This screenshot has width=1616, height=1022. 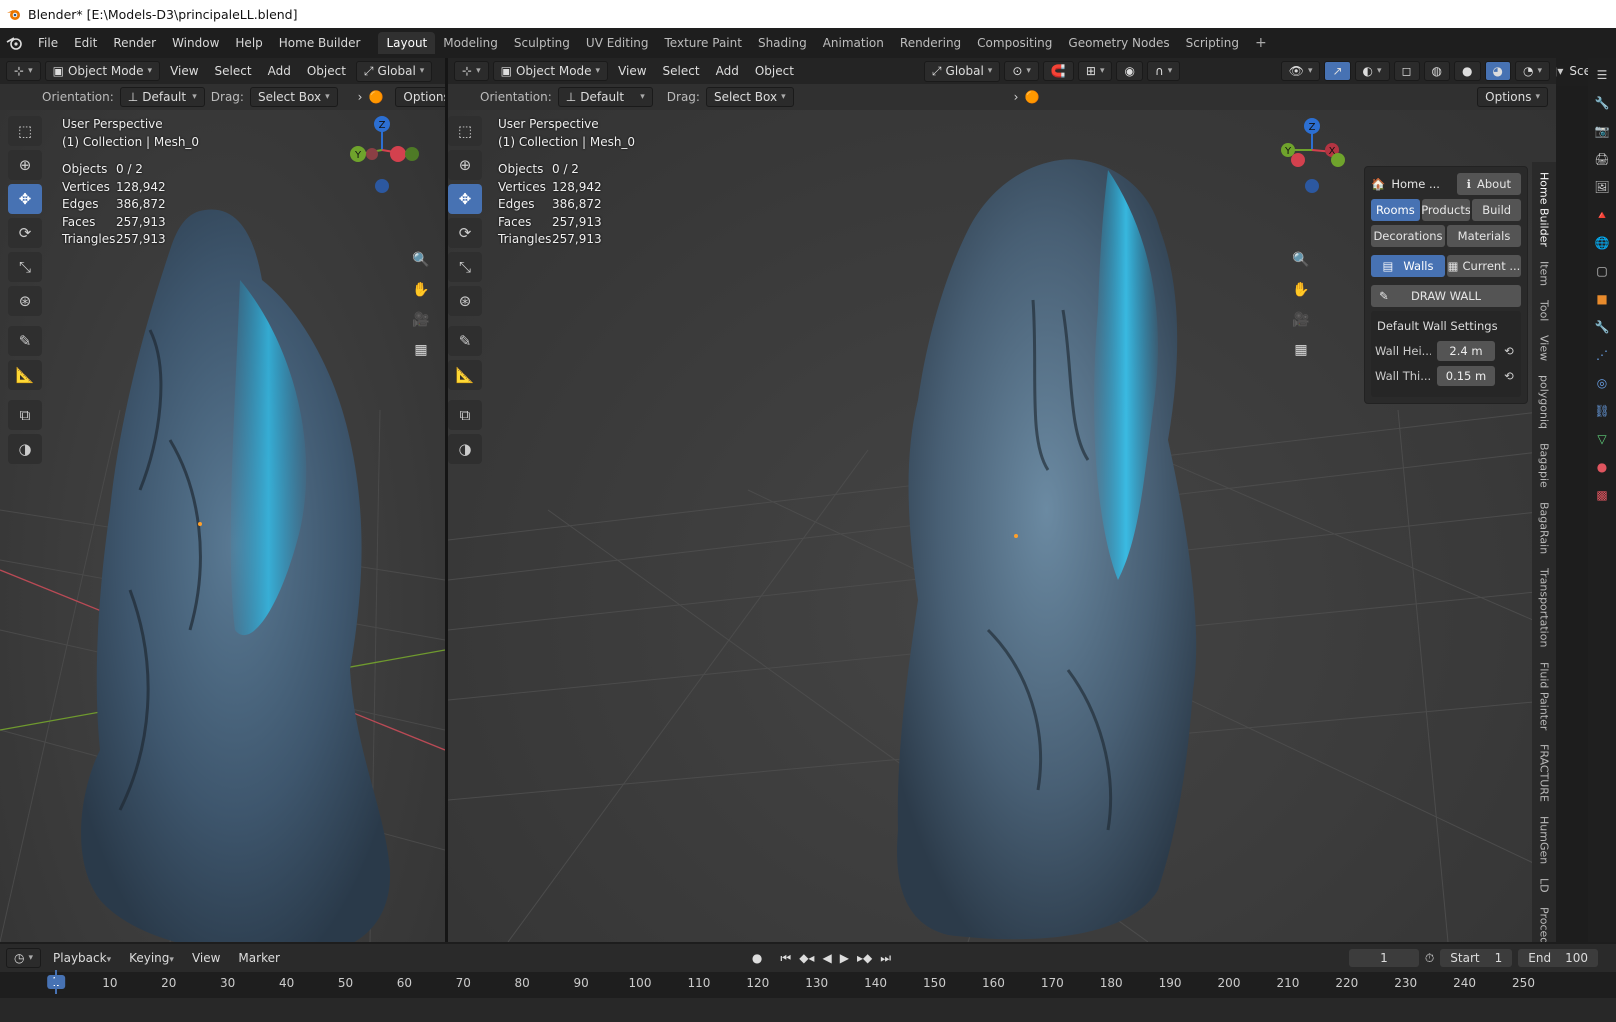 I want to click on playback-menu: Playback▾, so click(x=82, y=958).